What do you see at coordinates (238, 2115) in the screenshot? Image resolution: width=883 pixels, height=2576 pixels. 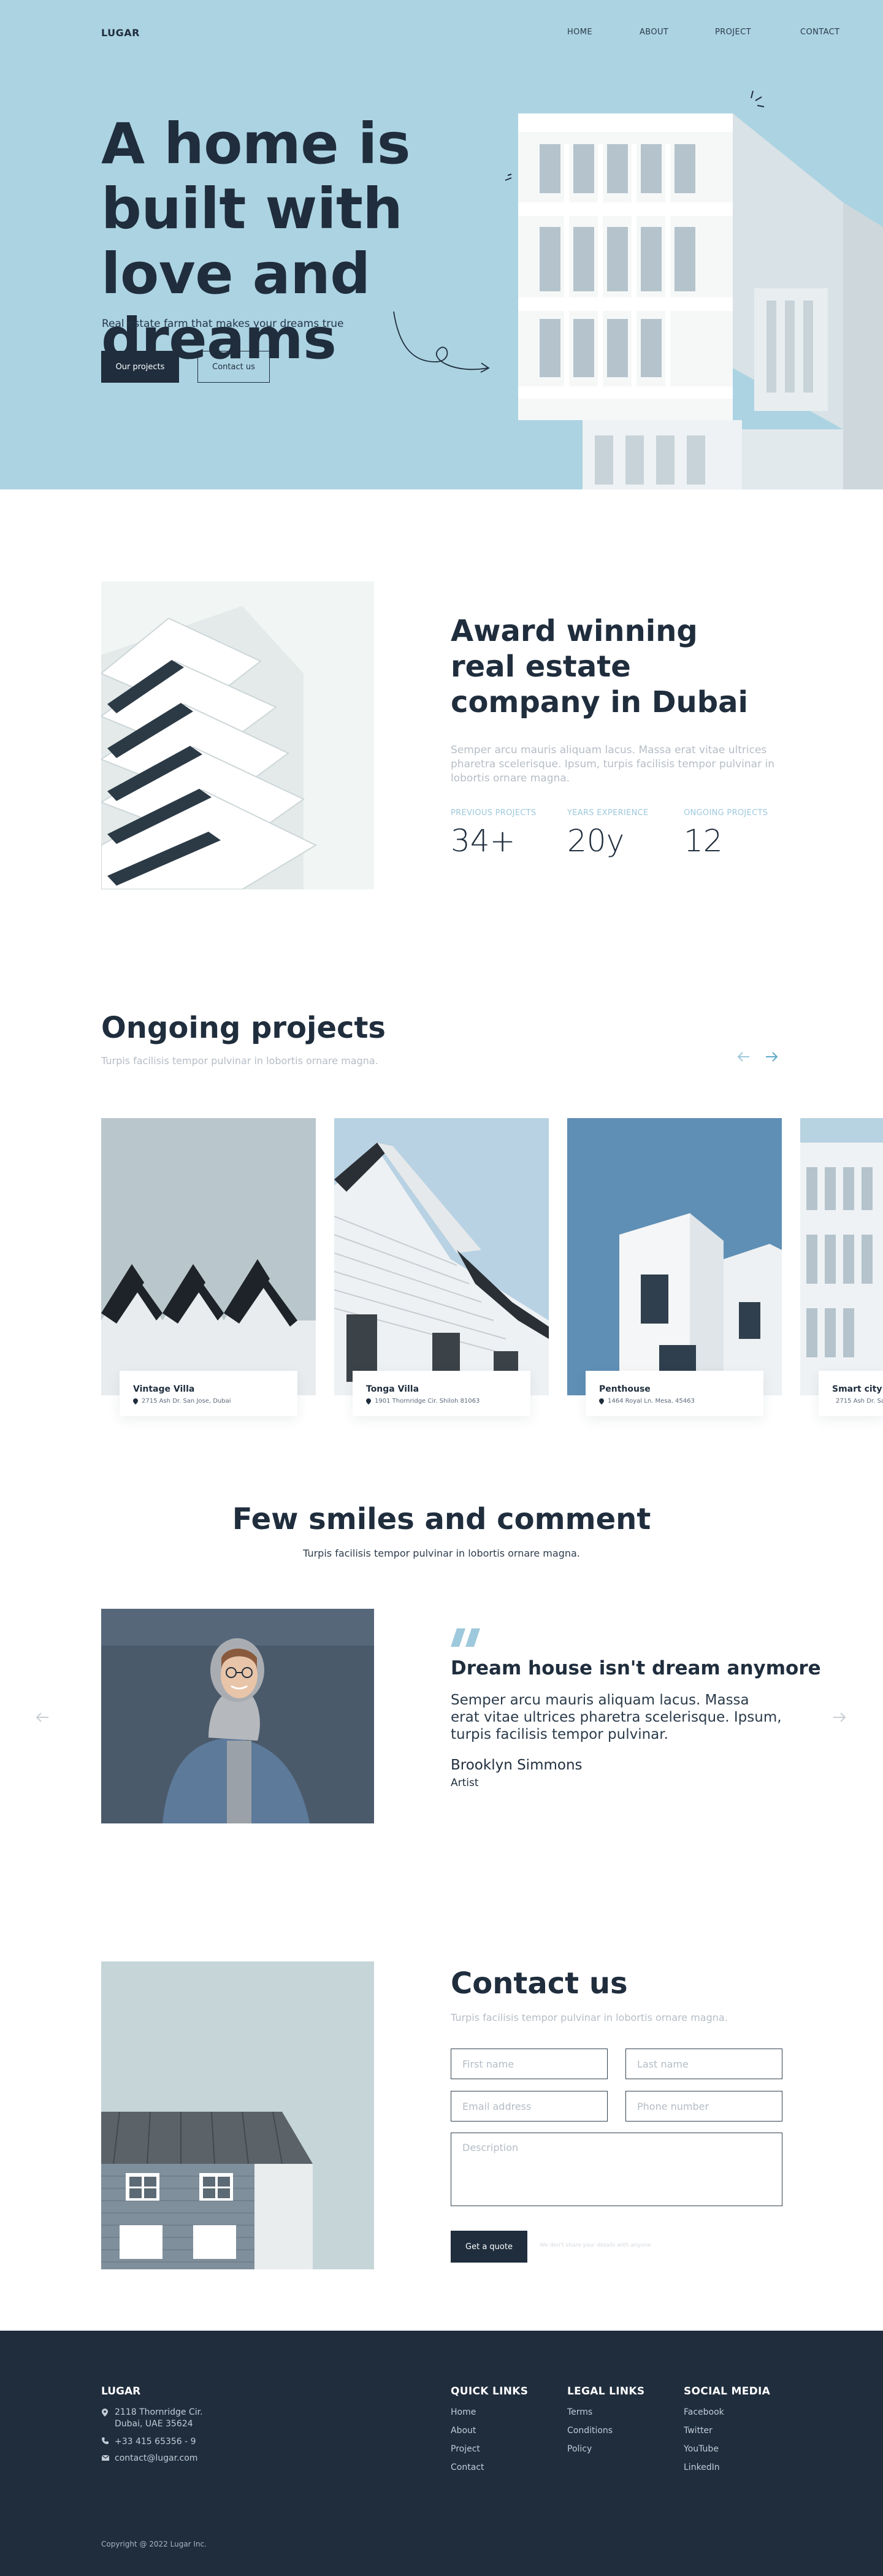 I see `contact-house-image` at bounding box center [238, 2115].